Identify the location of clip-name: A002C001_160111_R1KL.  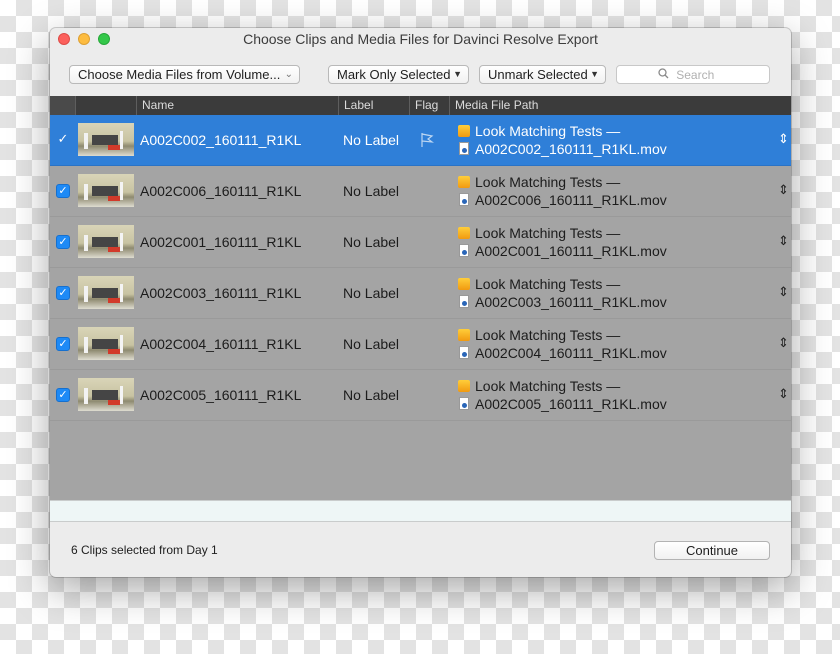
(221, 242).